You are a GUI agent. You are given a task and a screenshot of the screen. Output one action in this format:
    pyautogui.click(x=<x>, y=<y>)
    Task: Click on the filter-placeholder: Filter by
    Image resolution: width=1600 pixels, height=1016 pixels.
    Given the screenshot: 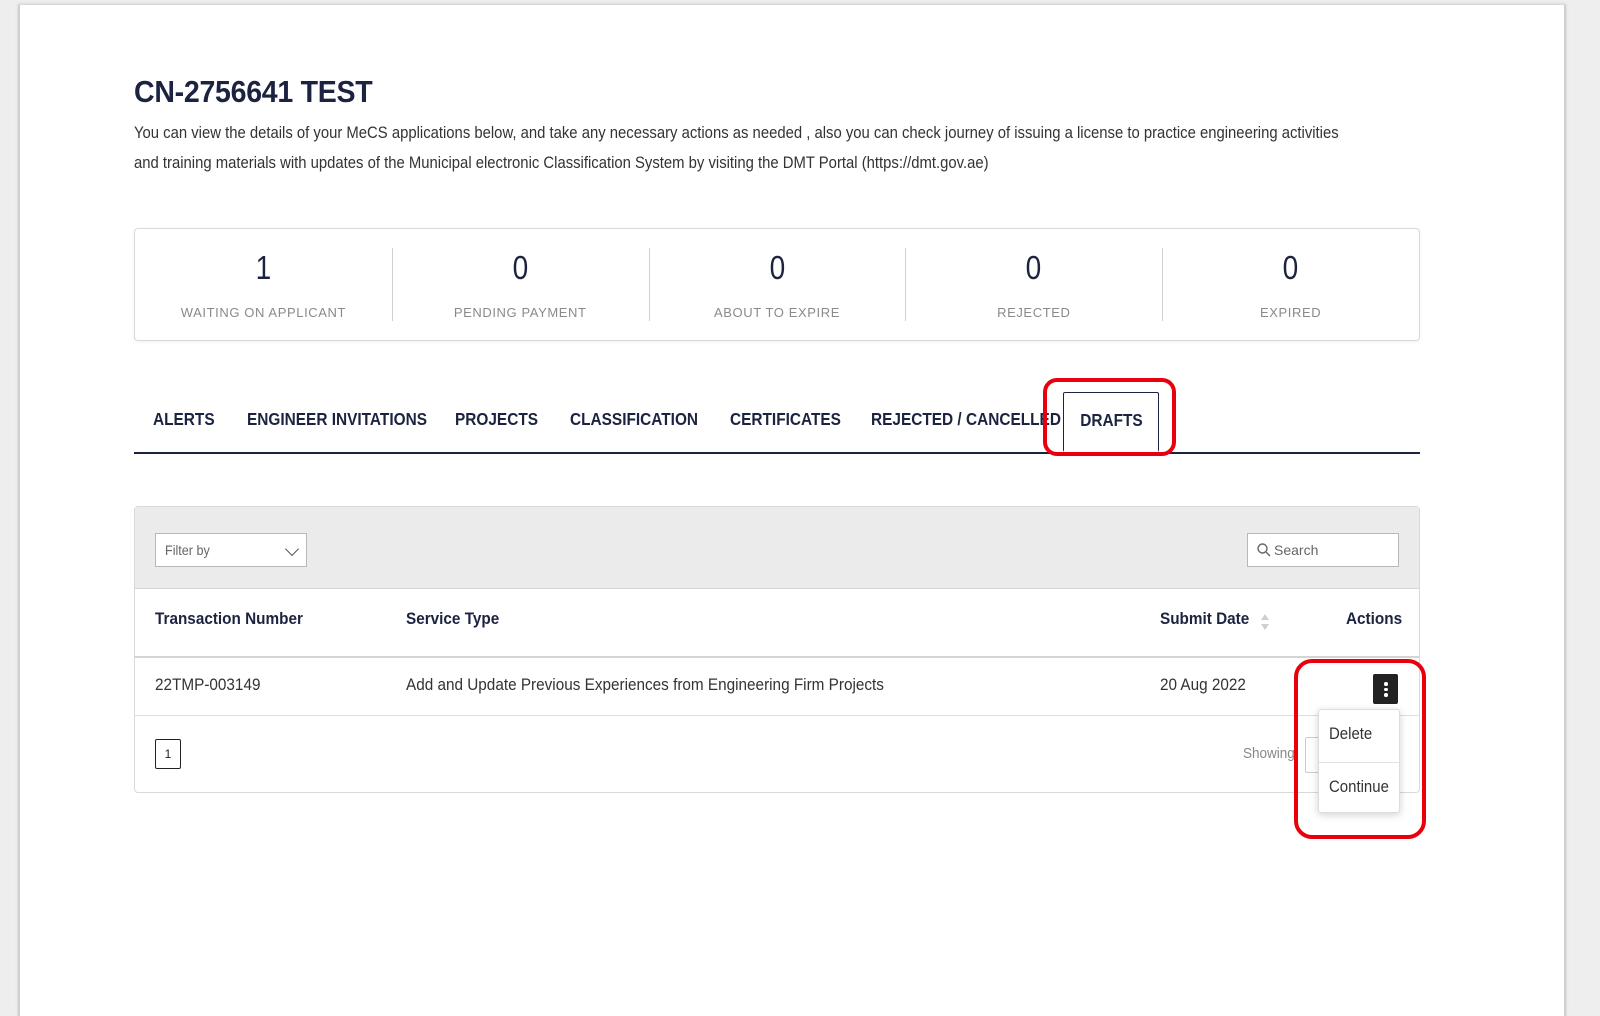 What is the action you would take?
    pyautogui.click(x=187, y=550)
    